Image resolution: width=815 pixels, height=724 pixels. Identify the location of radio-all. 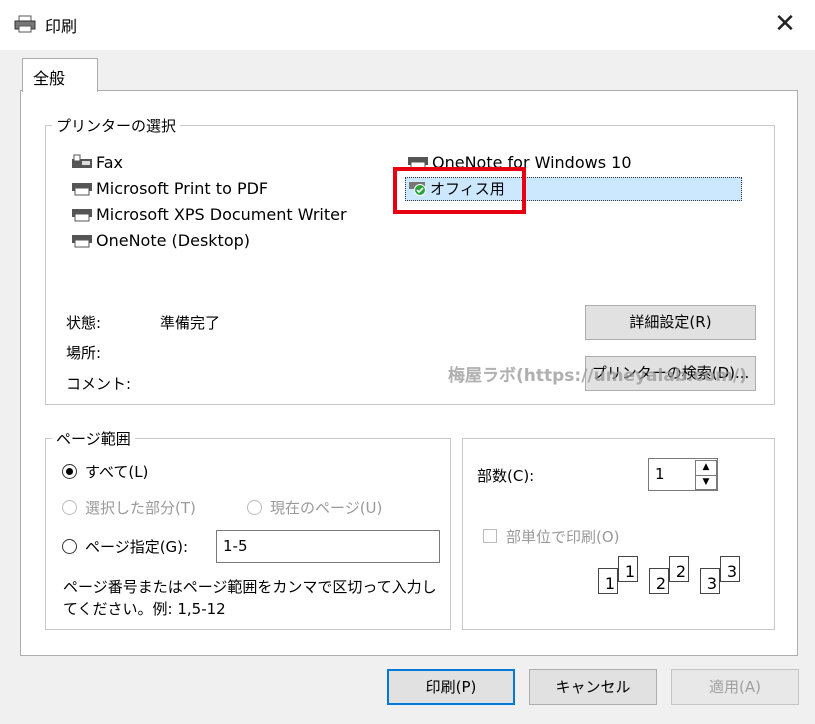
(69, 471).